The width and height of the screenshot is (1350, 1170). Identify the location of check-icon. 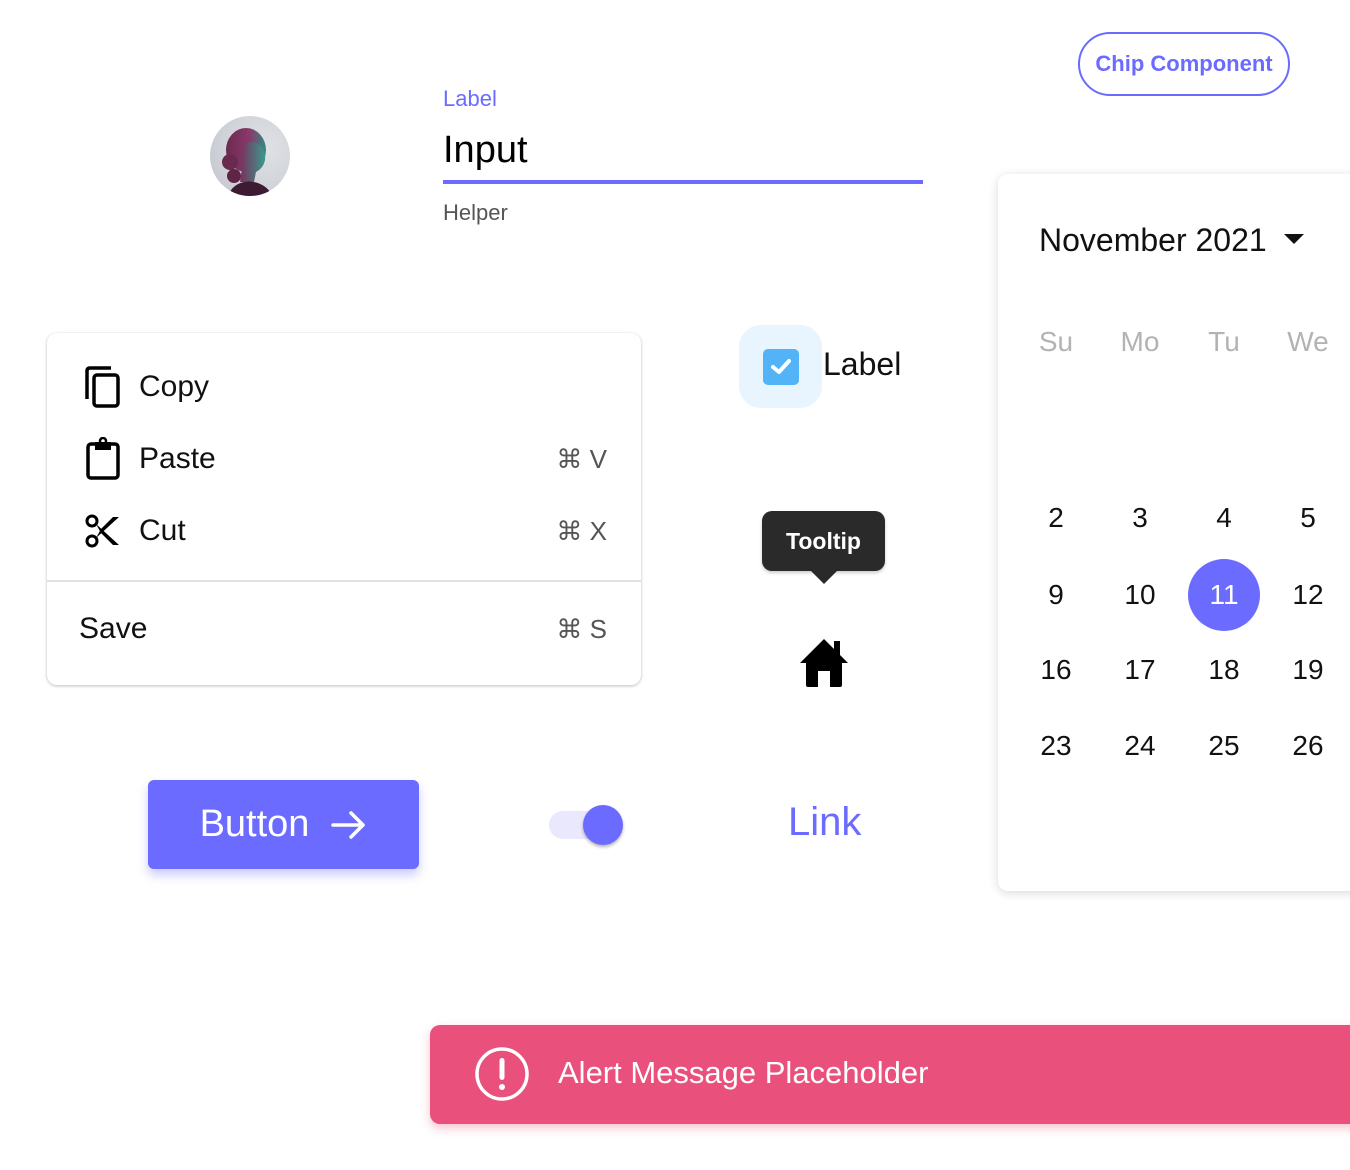
(780, 366).